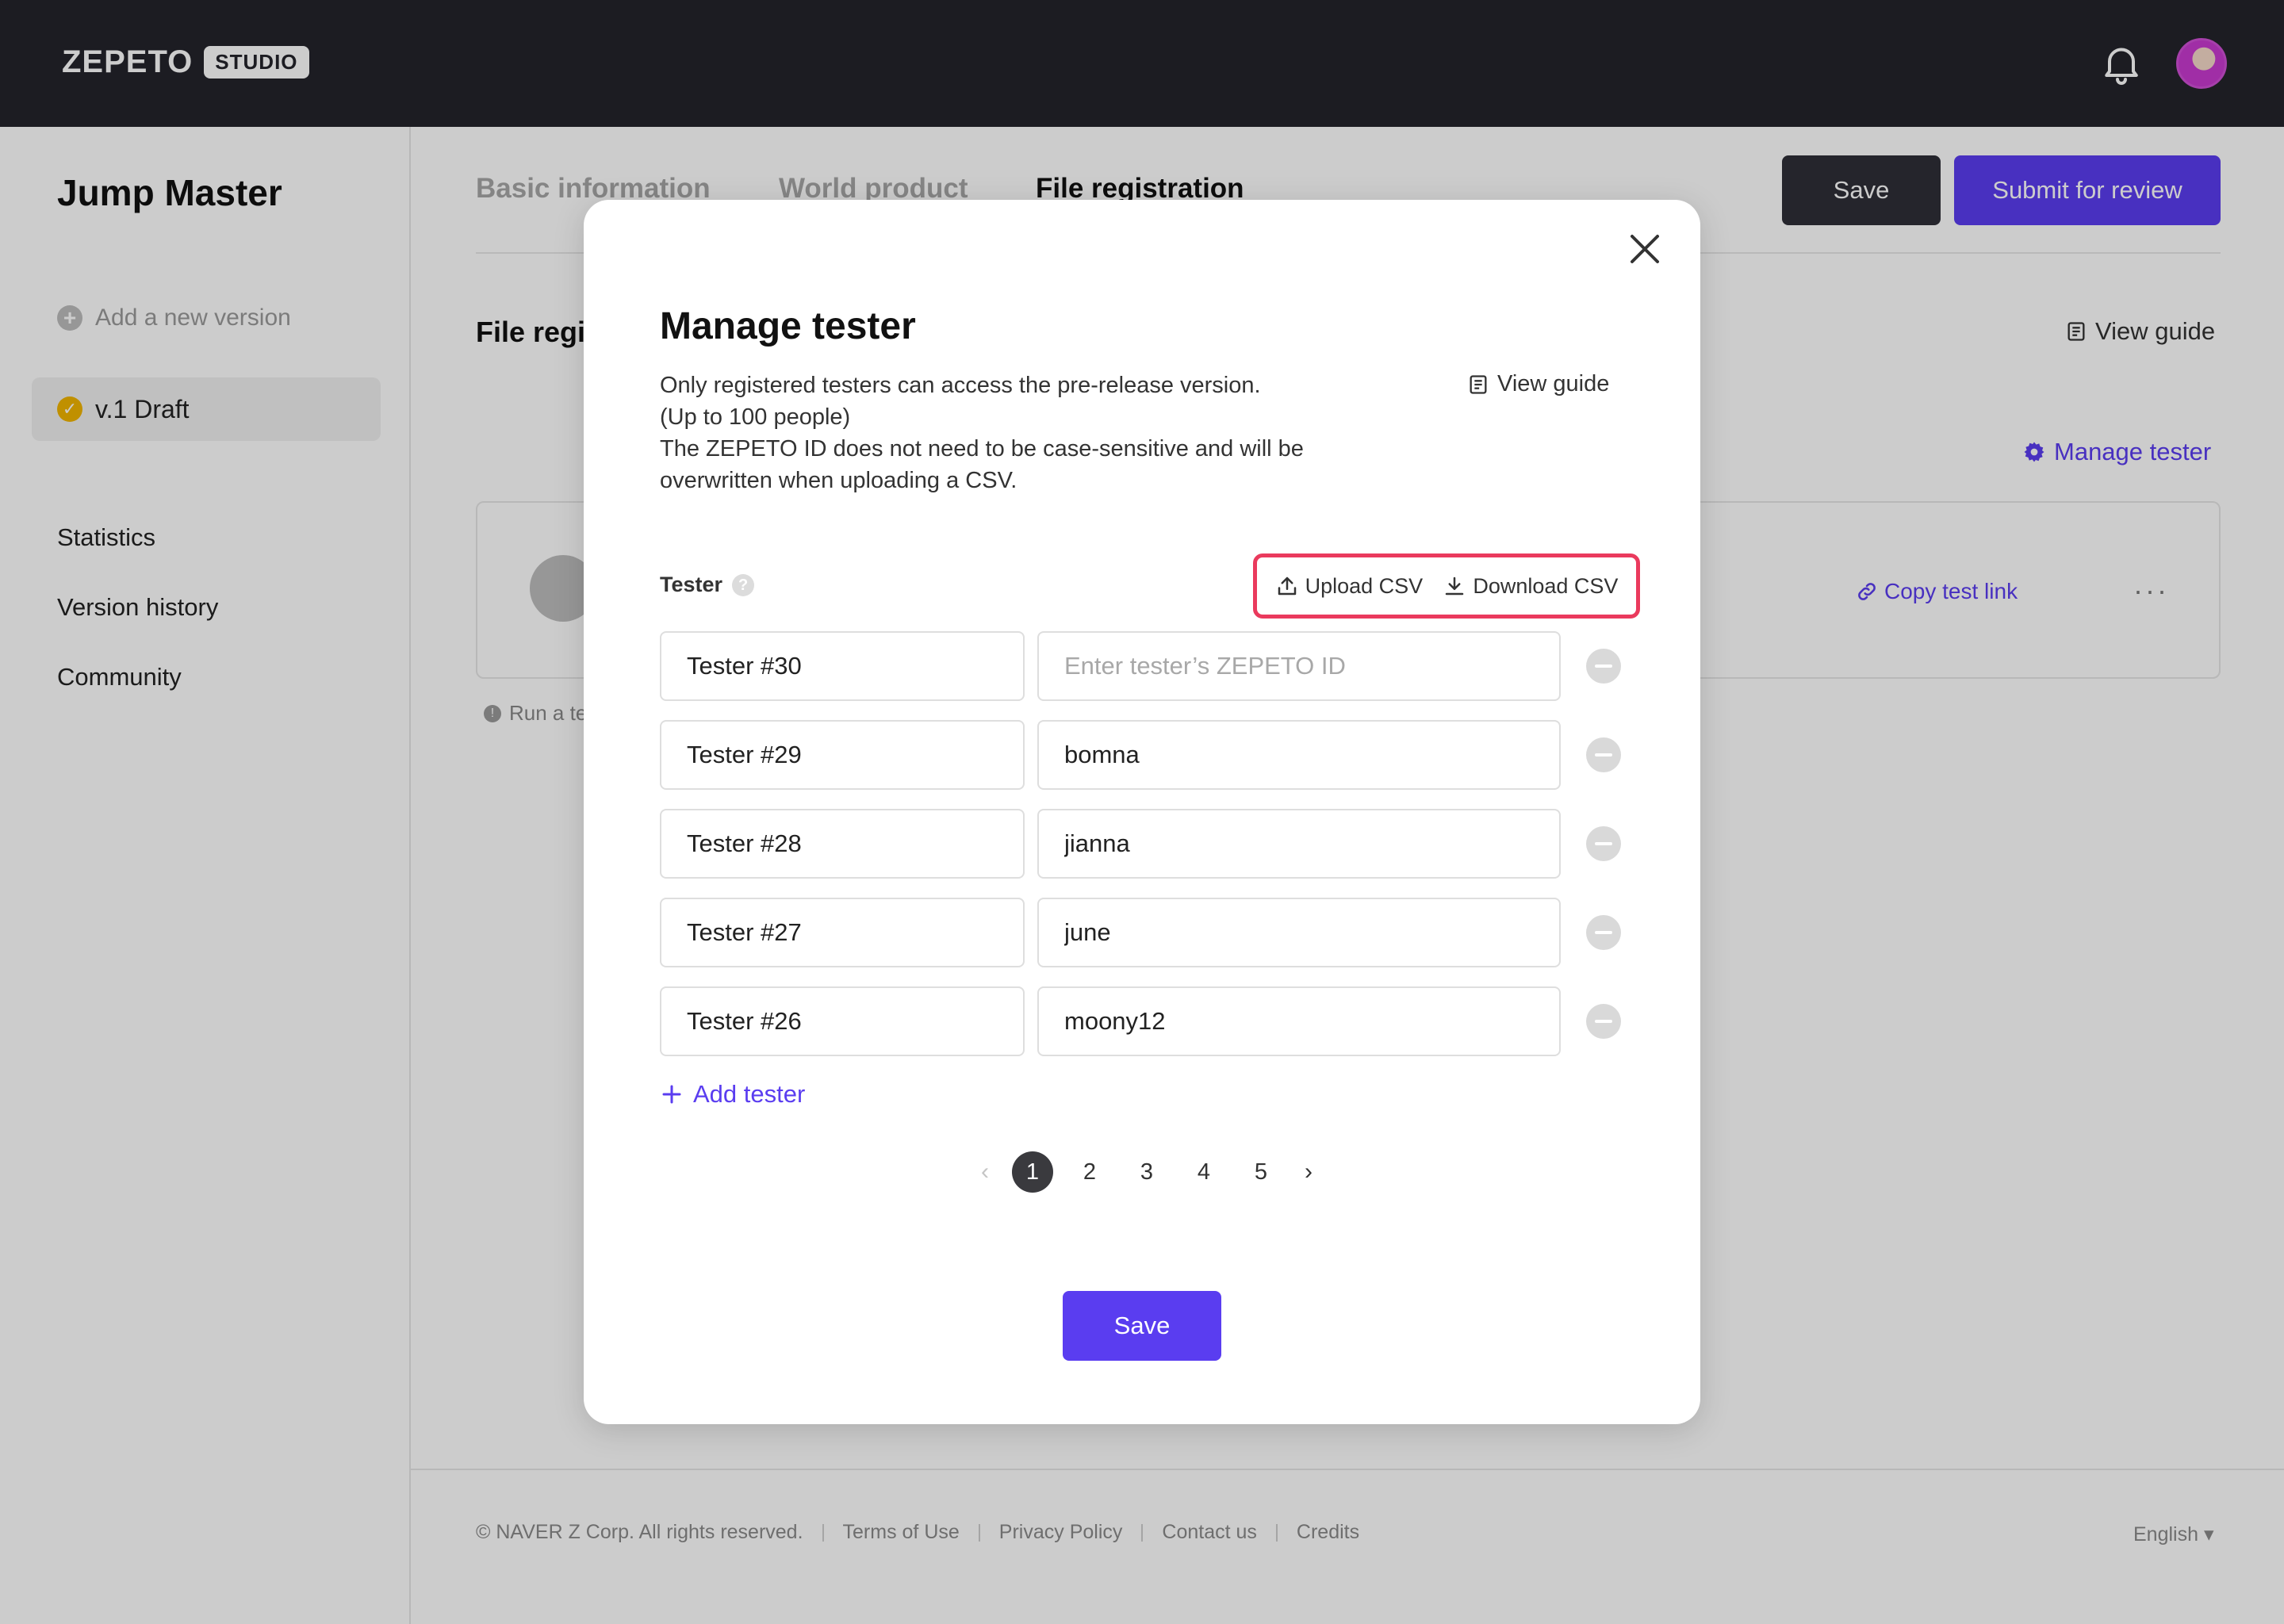 The height and width of the screenshot is (1624, 2284). I want to click on tester-row: Tester #28, so click(1140, 844).